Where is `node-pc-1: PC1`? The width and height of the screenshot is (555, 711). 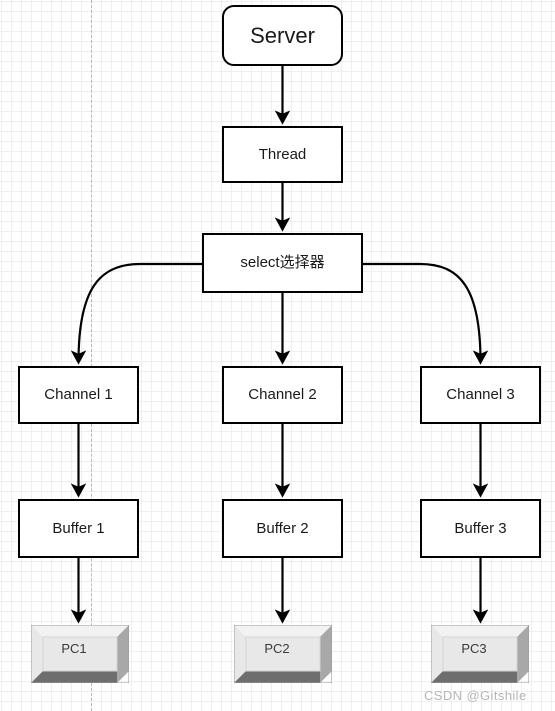
node-pc-1: PC1 is located at coordinates (80, 654).